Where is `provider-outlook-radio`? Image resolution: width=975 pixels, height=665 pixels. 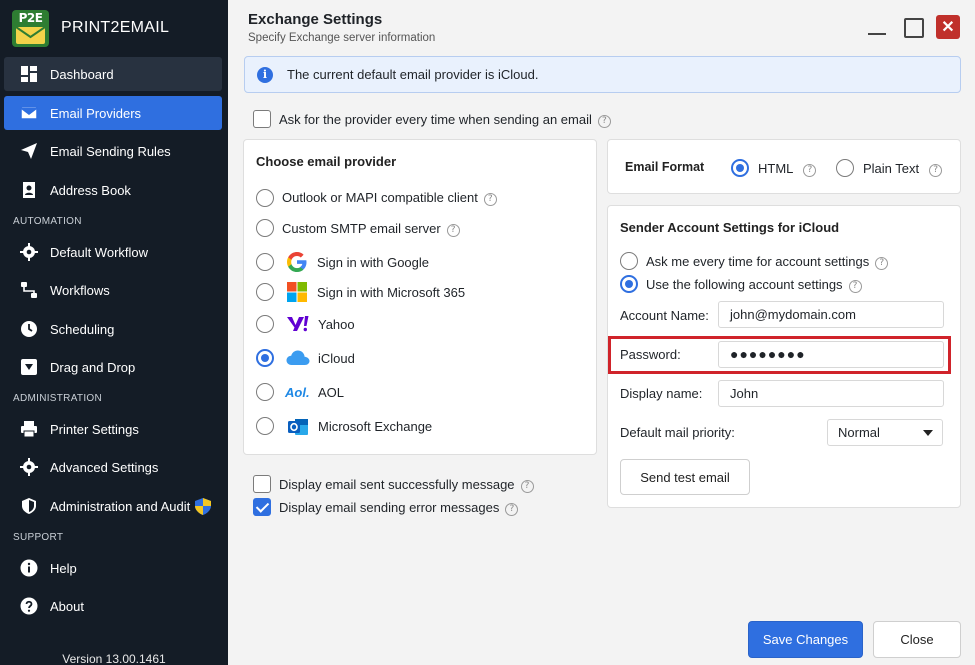
provider-outlook-radio is located at coordinates (265, 198).